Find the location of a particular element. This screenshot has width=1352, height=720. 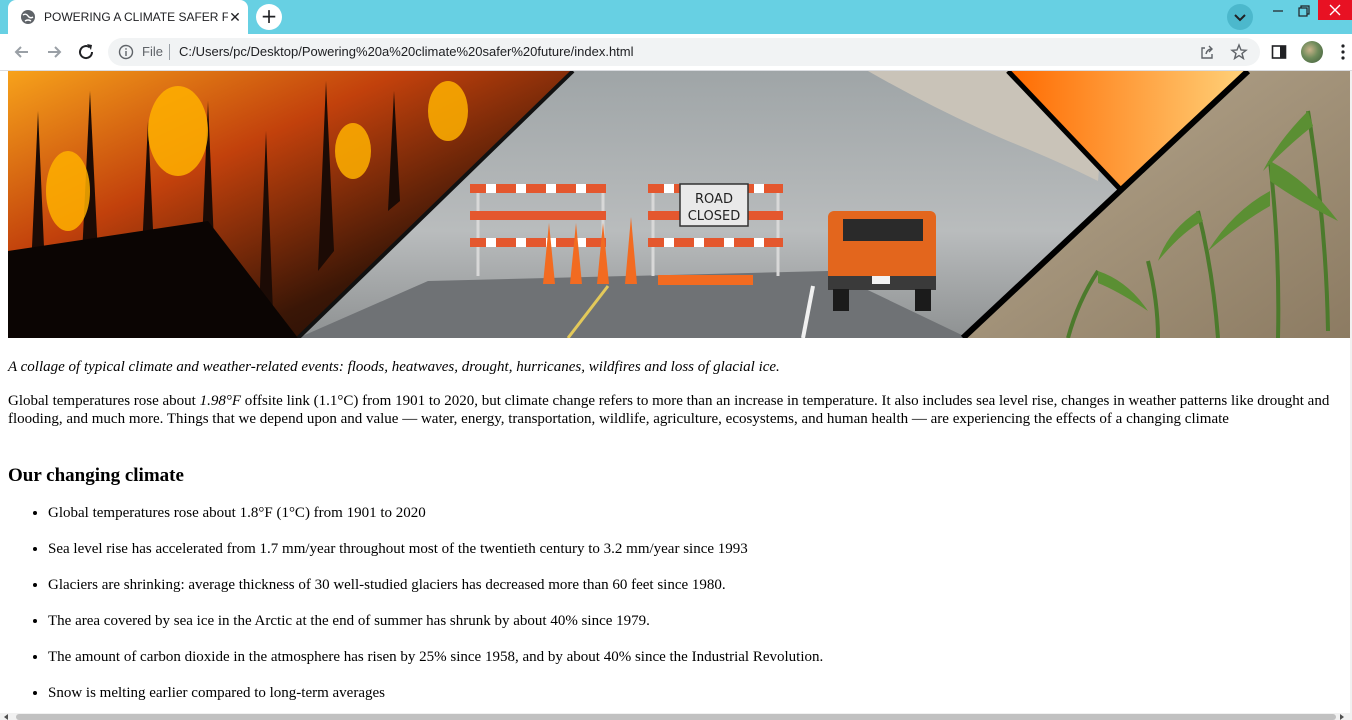

new-tab-button: + is located at coordinates (269, 17).